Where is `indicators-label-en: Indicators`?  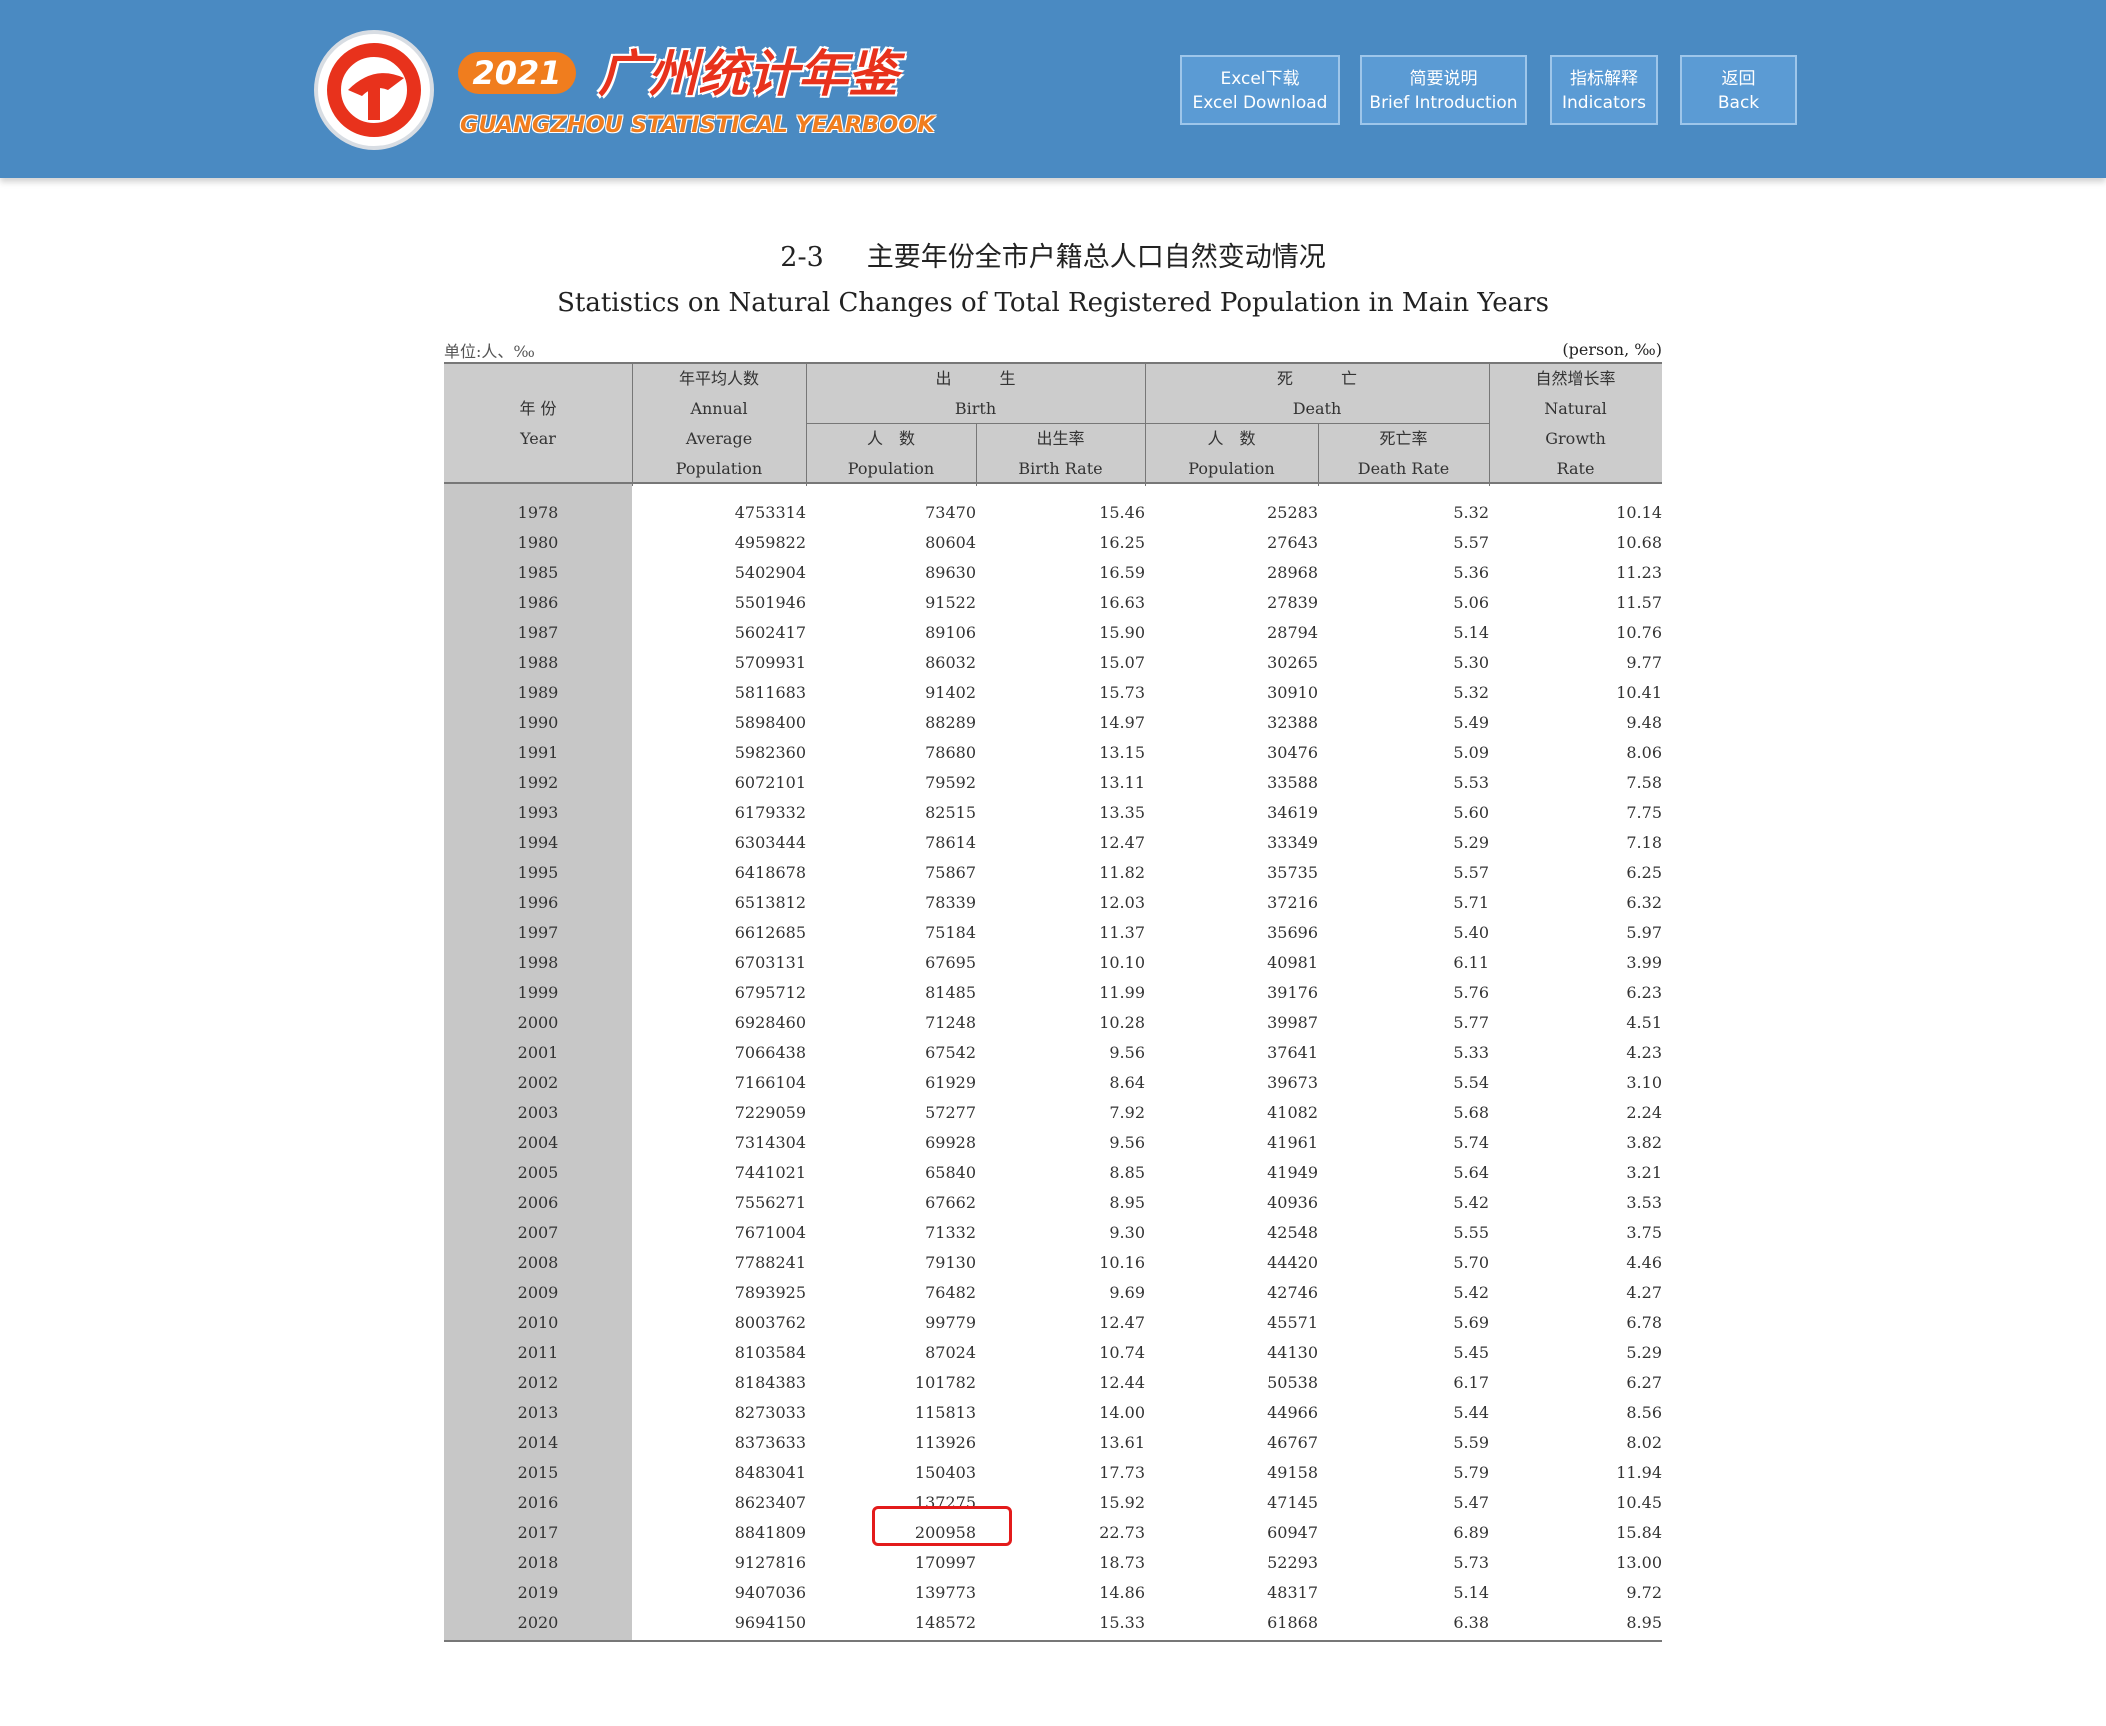
indicators-label-en: Indicators is located at coordinates (1604, 103).